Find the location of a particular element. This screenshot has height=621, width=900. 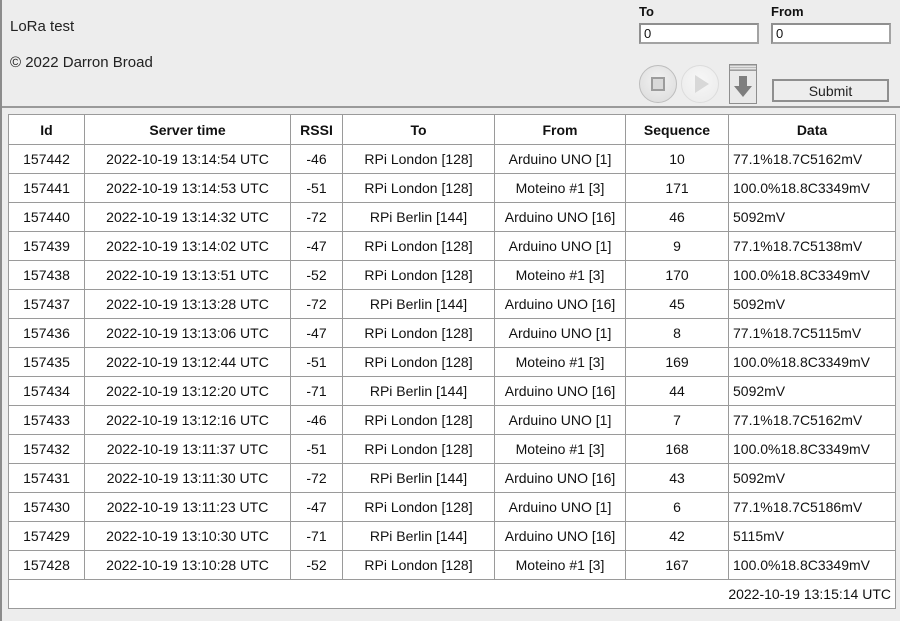

page-title: LoRa test is located at coordinates (42, 26).